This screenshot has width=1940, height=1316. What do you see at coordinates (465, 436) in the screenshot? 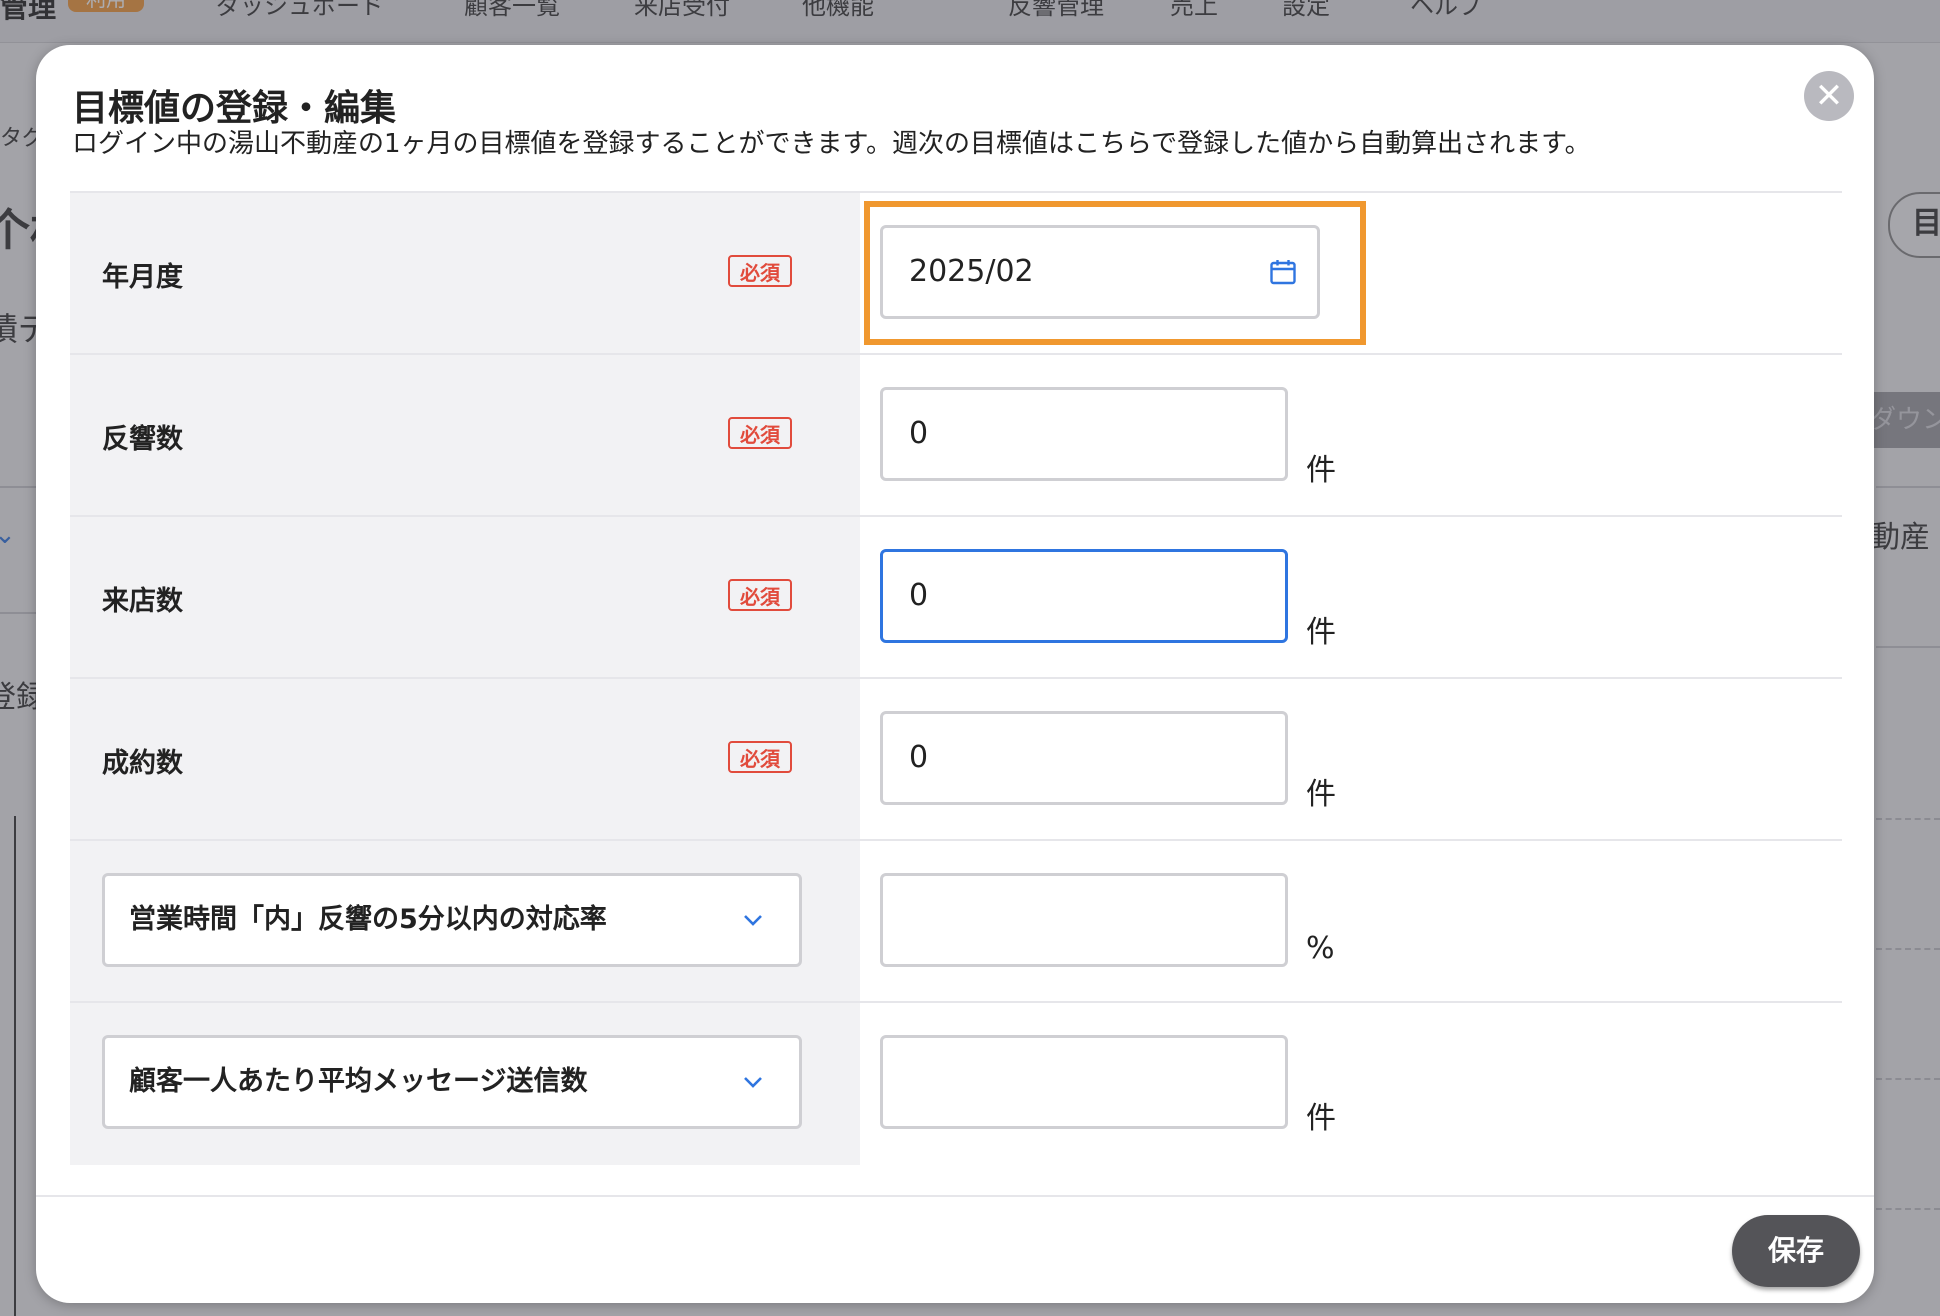
I see `row-label-cell: 反響数 必須` at bounding box center [465, 436].